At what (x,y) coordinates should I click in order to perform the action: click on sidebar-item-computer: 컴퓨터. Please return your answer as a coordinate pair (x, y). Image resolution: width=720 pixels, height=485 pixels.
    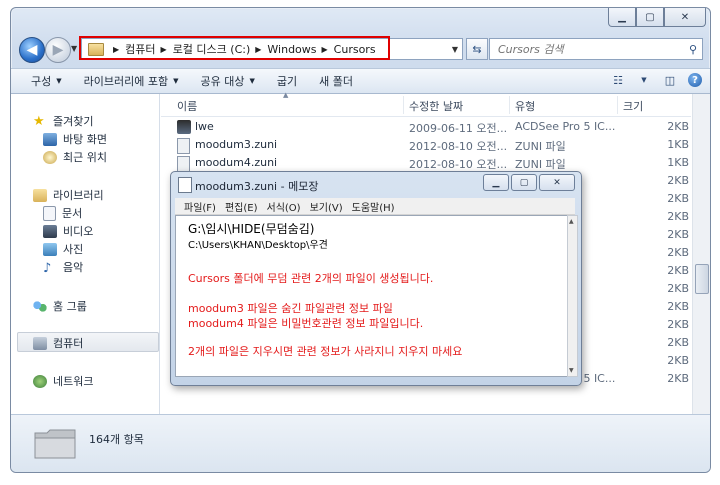
    Looking at the image, I should click on (58, 343).